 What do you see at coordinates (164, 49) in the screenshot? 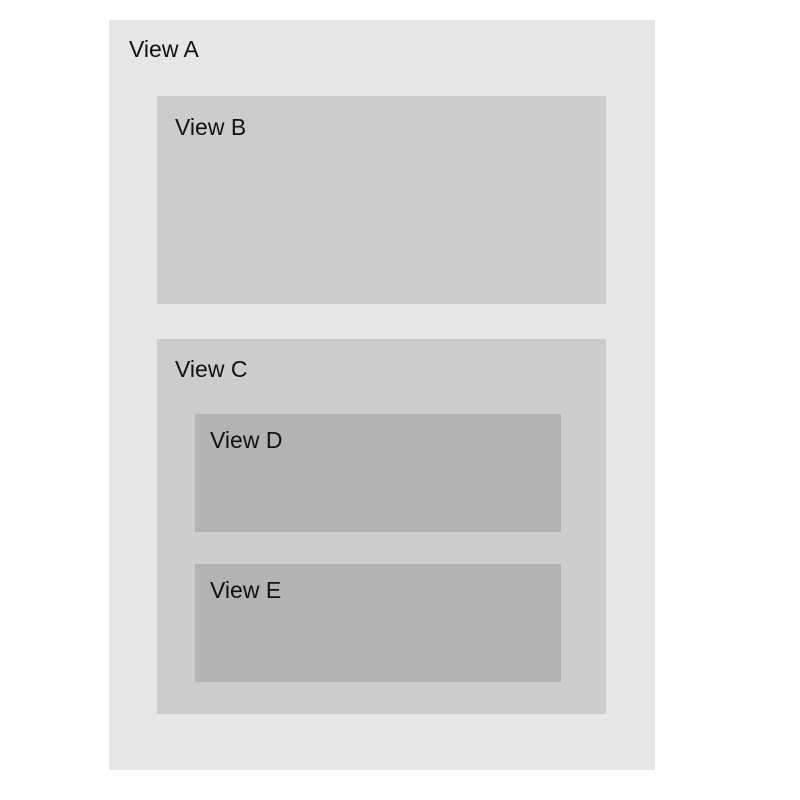
I see `view-a-label: View A` at bounding box center [164, 49].